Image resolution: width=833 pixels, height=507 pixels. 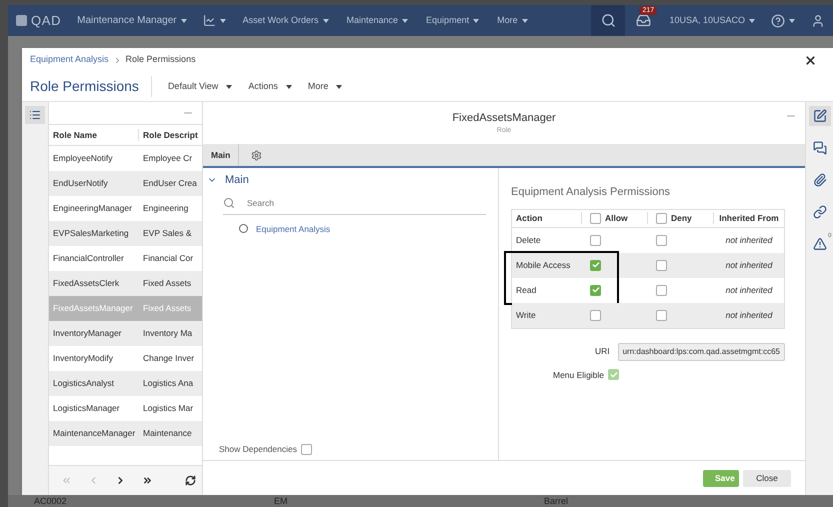 What do you see at coordinates (243, 229) in the screenshot?
I see `radio-button` at bounding box center [243, 229].